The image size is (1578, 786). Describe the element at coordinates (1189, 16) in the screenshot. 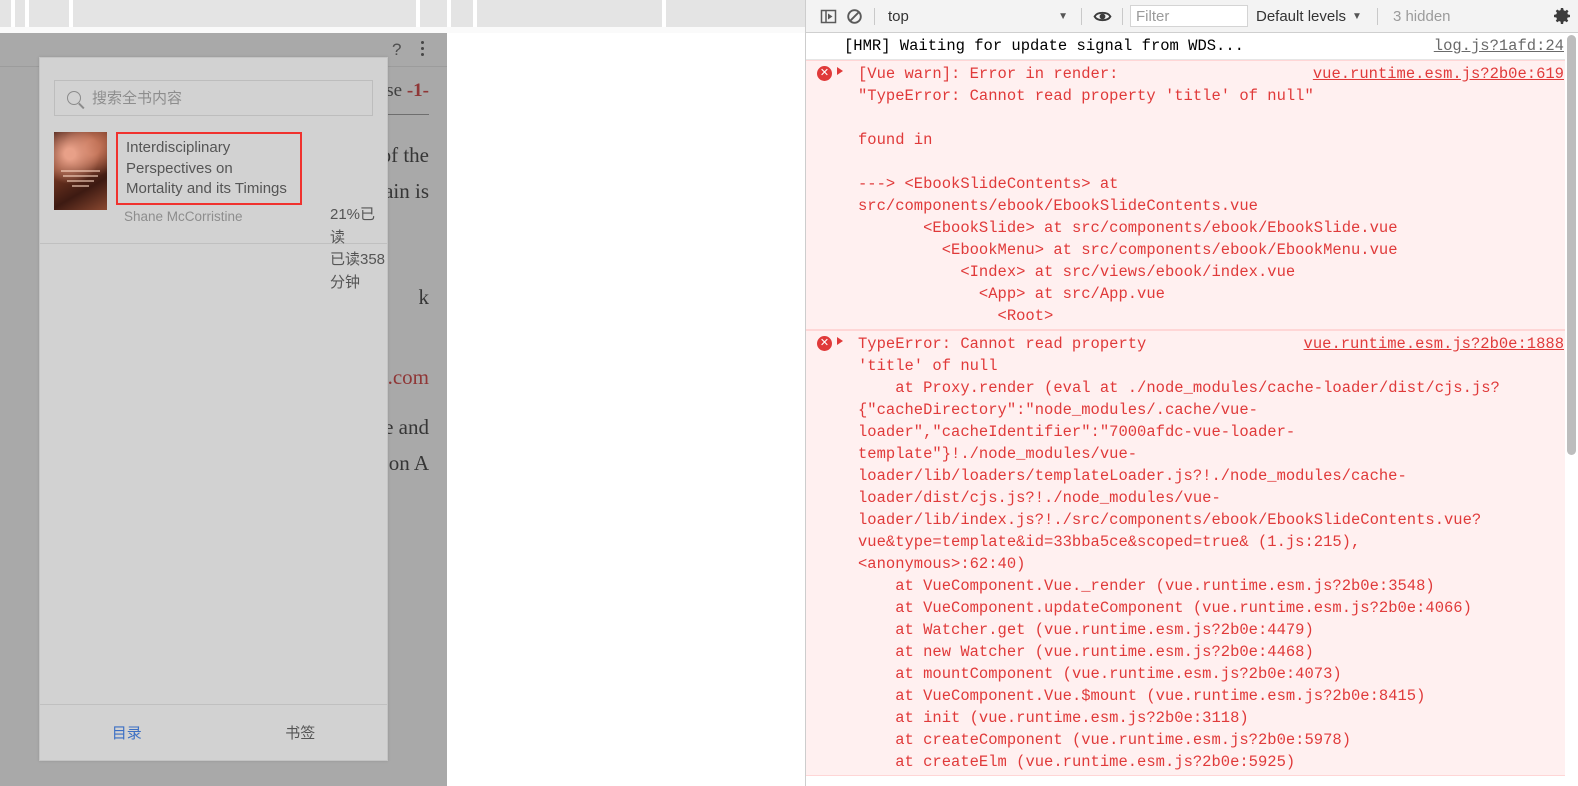

I see `filter-input` at that location.